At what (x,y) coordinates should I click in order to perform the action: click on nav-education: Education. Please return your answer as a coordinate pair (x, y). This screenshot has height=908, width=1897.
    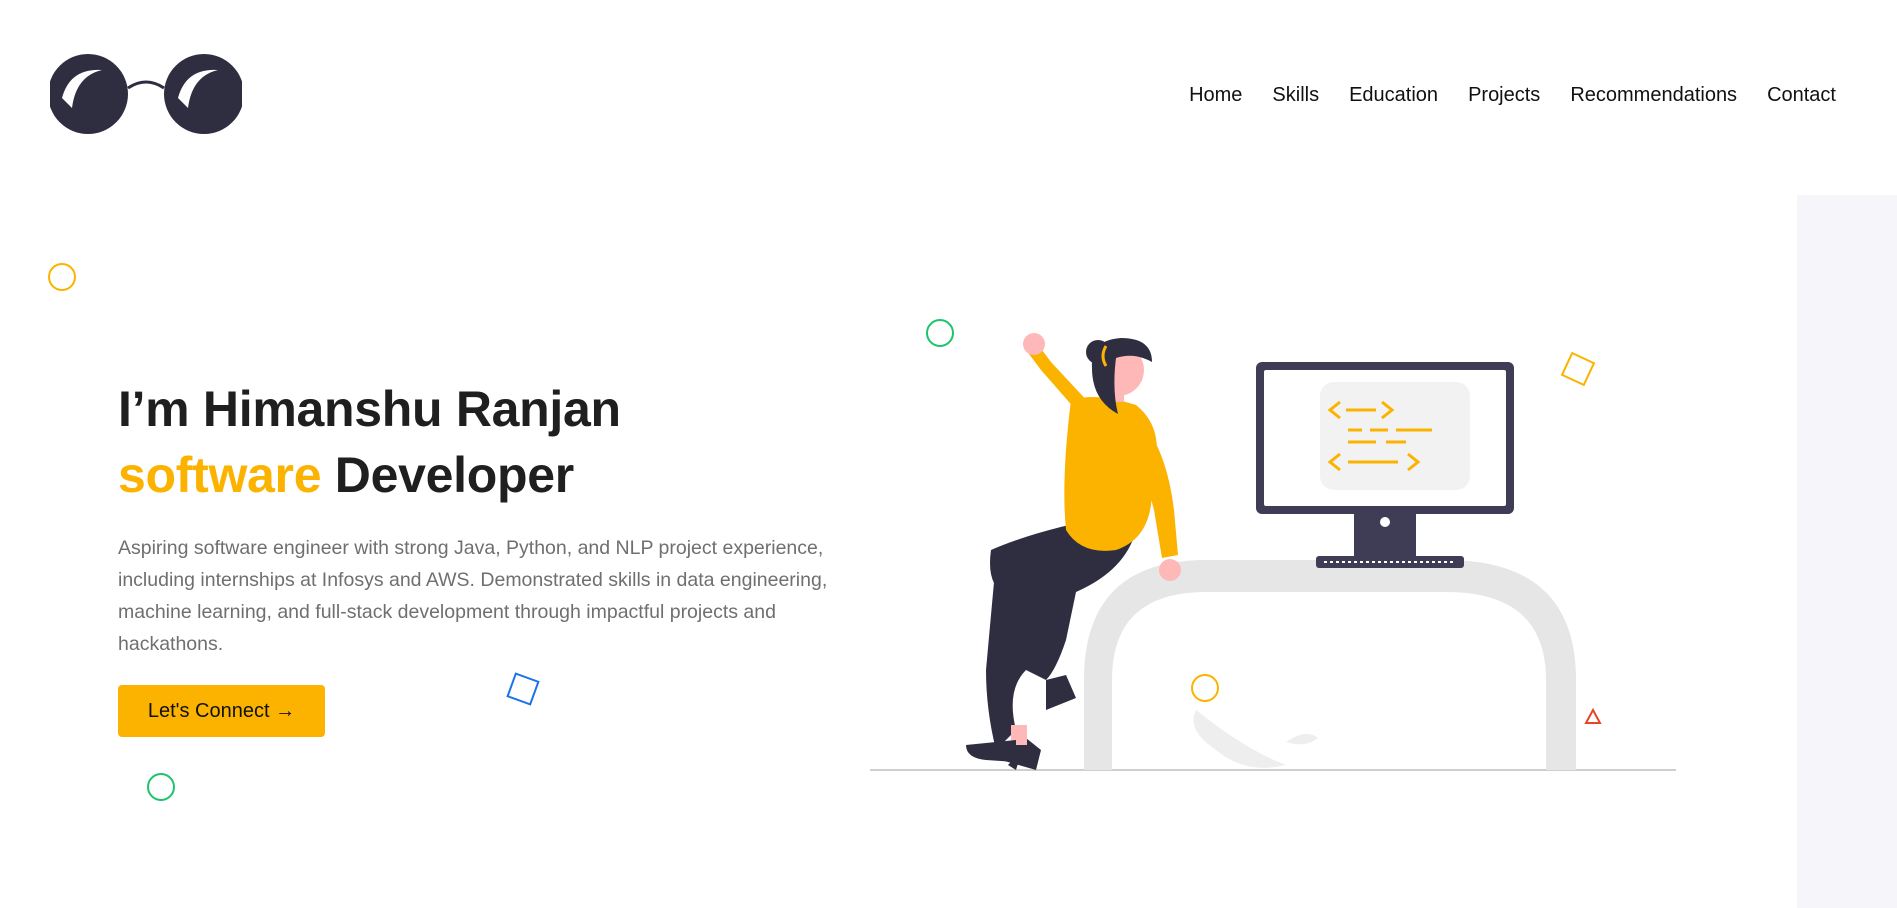
    Looking at the image, I should click on (1393, 95).